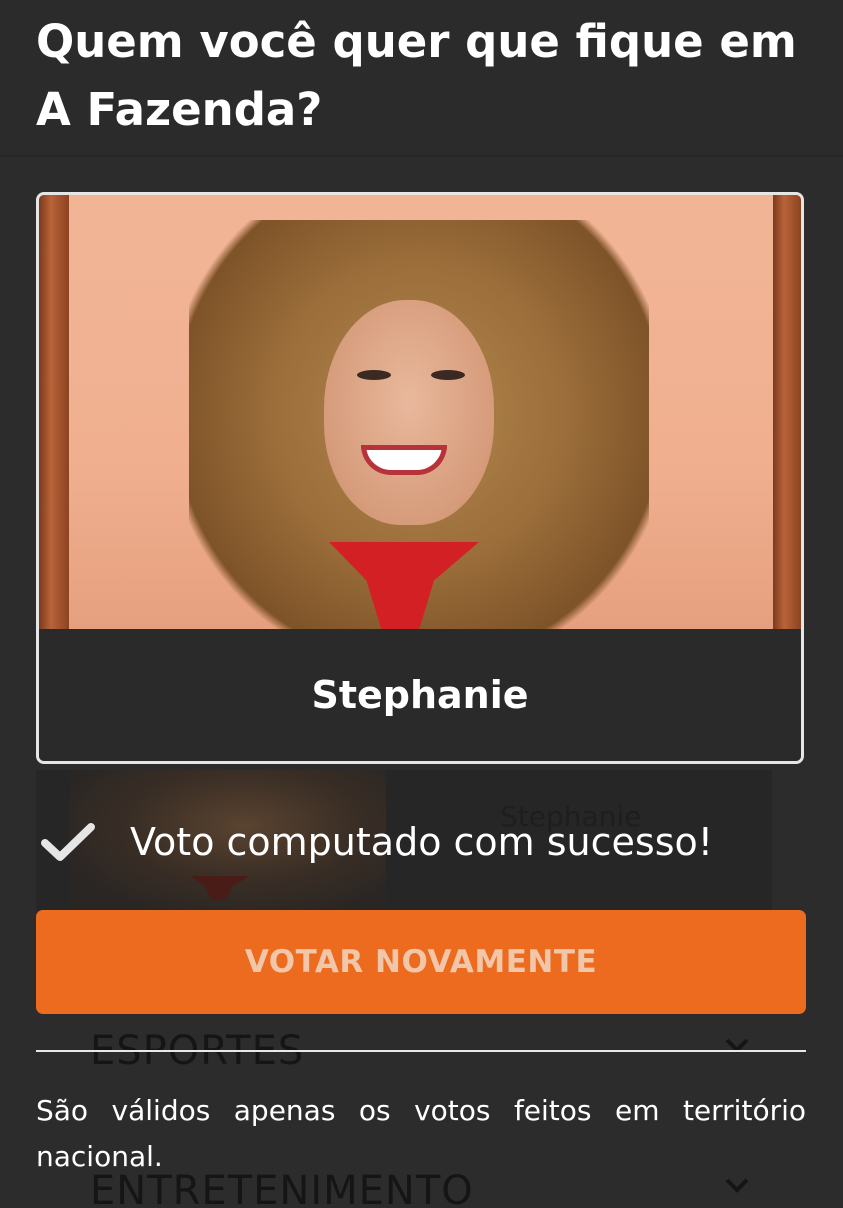 This screenshot has width=843, height=1208. I want to click on candidate-name-bar: Stephanie, so click(420, 695).